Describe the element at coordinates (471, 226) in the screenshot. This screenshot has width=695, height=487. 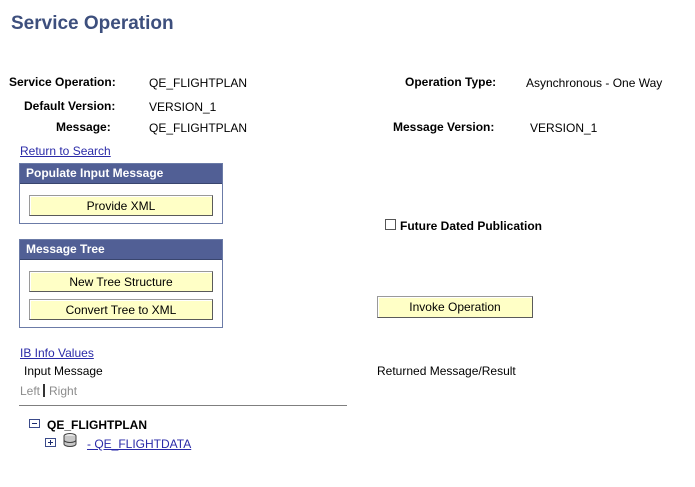
I see `future-dated-publication-label: Future Dated Publication` at that location.